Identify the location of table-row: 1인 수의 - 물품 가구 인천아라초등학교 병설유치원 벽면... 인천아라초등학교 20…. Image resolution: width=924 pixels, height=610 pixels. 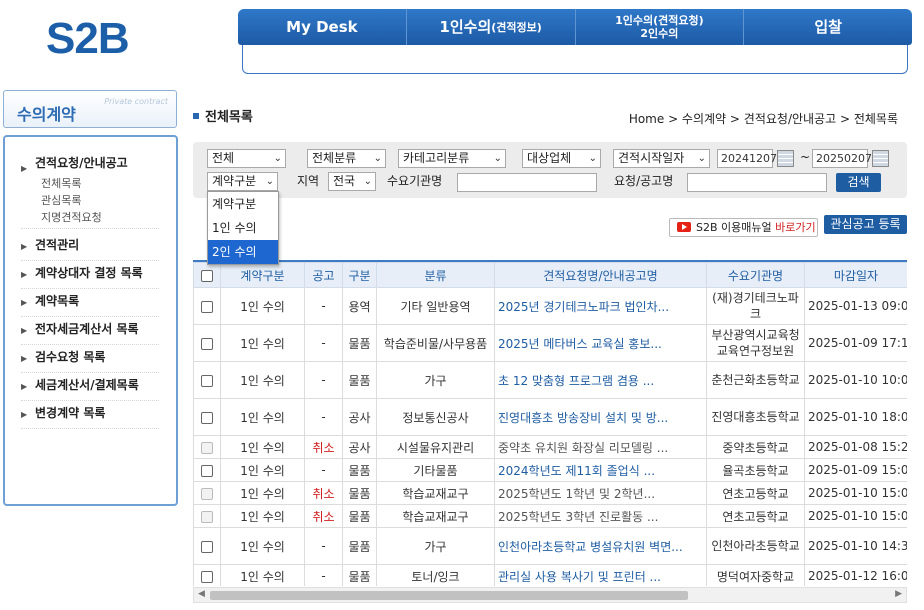
(550, 546).